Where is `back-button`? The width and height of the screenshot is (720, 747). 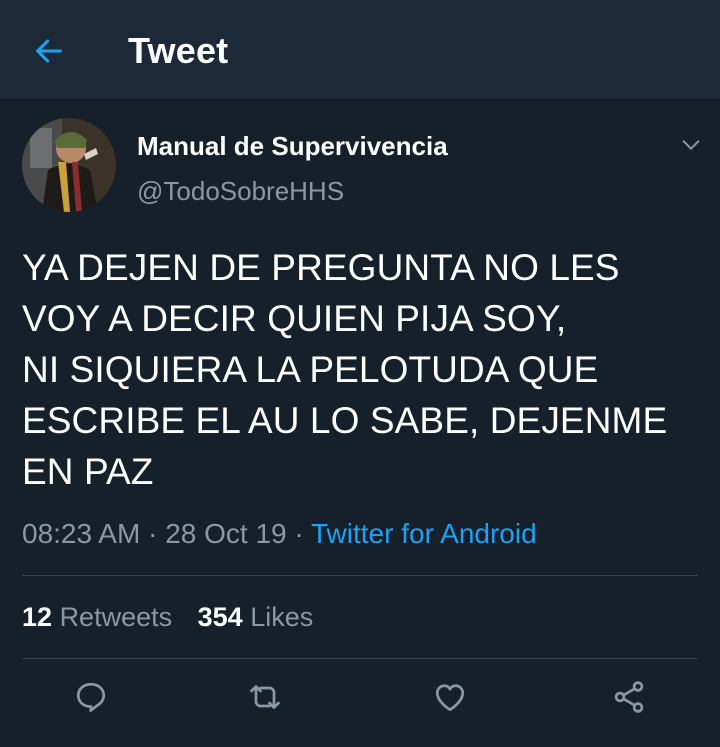
back-button is located at coordinates (49, 51).